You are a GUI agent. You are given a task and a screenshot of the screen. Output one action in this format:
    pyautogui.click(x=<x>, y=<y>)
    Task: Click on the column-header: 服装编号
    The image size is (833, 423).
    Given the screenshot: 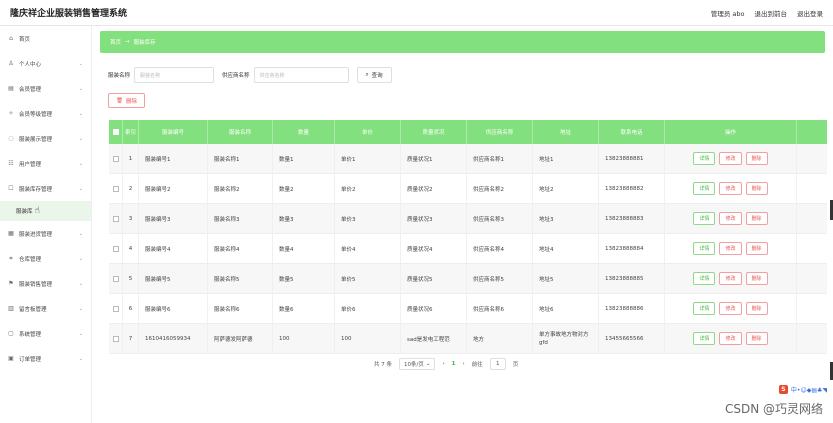 What is the action you would take?
    pyautogui.click(x=173, y=132)
    